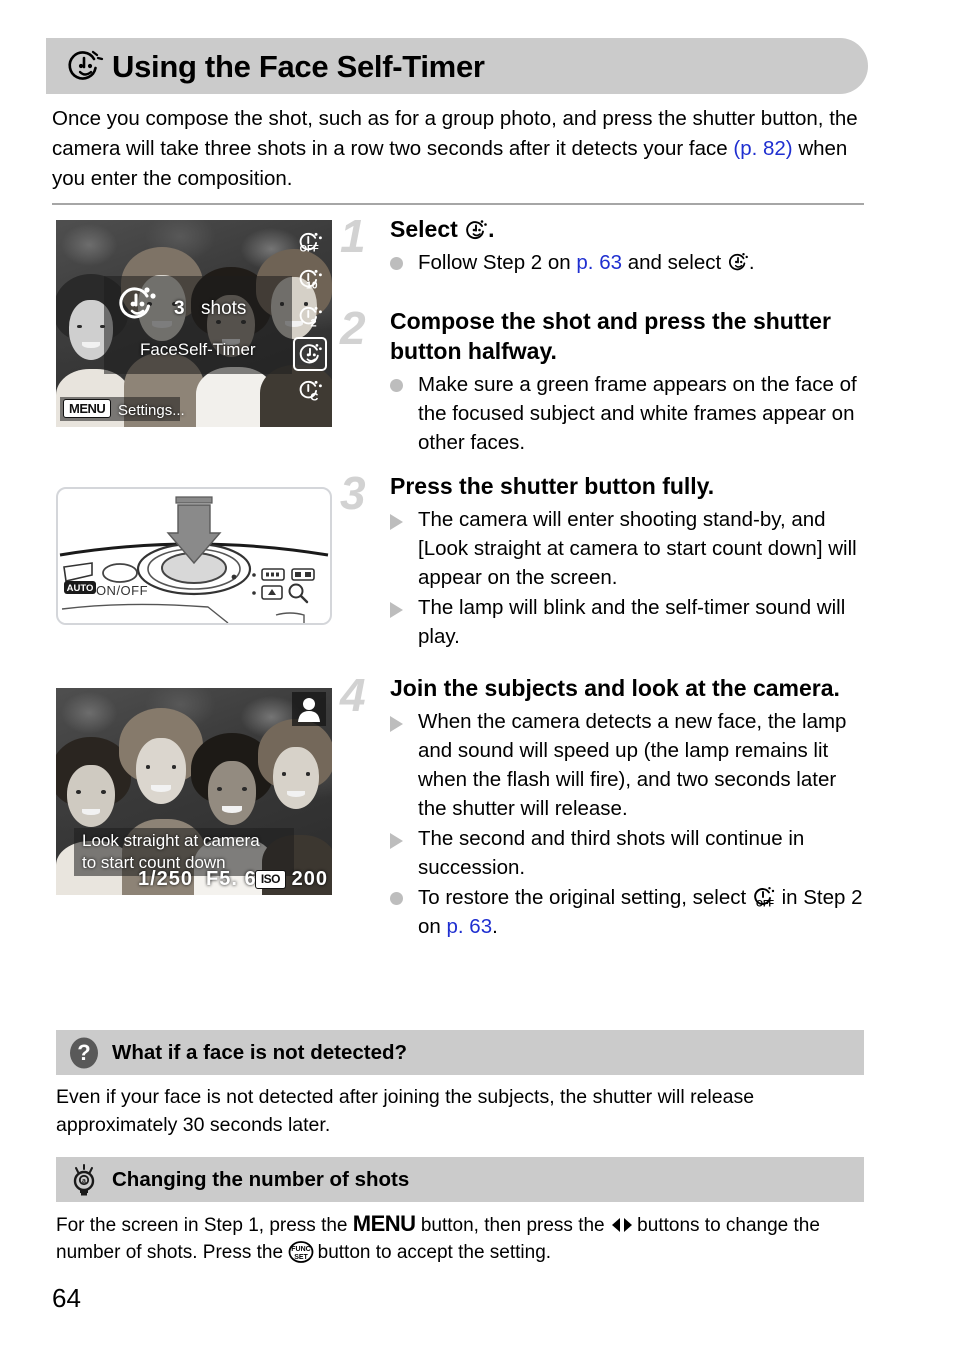  What do you see at coordinates (161, 764) in the screenshot?
I see `child-2b` at bounding box center [161, 764].